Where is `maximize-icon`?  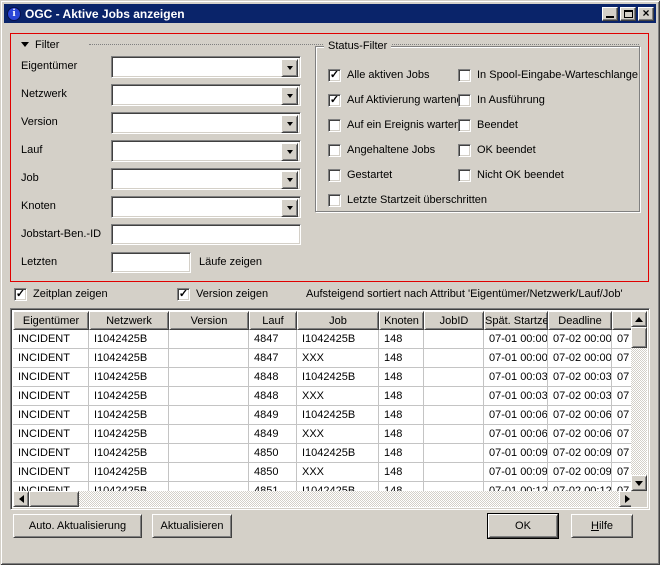 maximize-icon is located at coordinates (628, 13).